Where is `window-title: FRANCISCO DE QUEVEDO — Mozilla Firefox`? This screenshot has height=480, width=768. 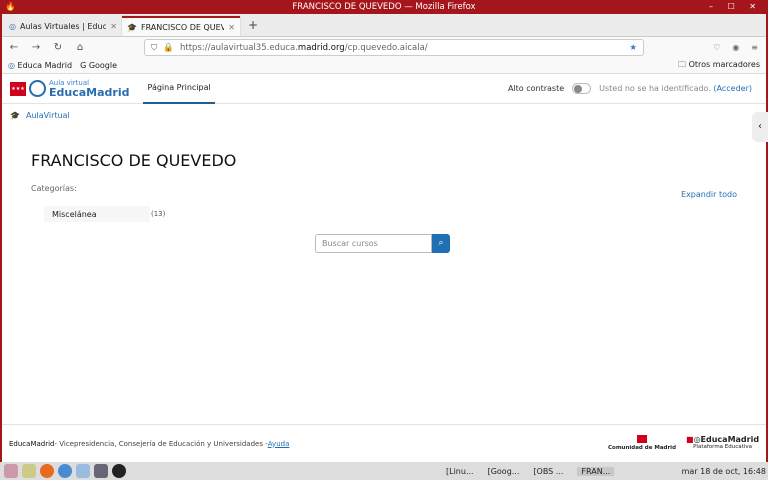 window-title: FRANCISCO DE QUEVEDO — Mozilla Firefox is located at coordinates (384, 7).